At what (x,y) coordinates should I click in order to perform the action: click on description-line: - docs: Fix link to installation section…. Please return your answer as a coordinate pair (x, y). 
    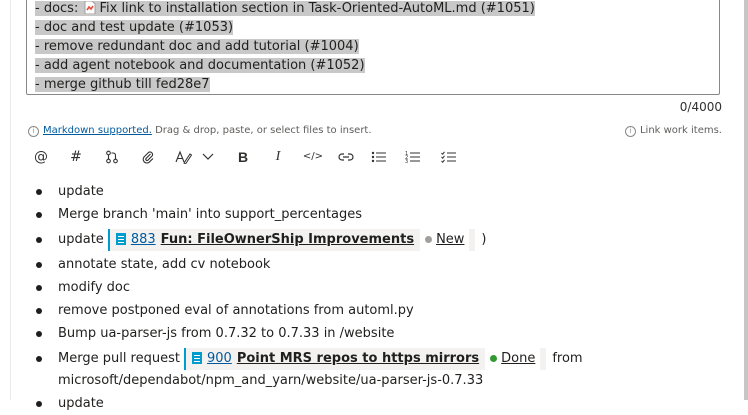
    Looking at the image, I should click on (285, 8).